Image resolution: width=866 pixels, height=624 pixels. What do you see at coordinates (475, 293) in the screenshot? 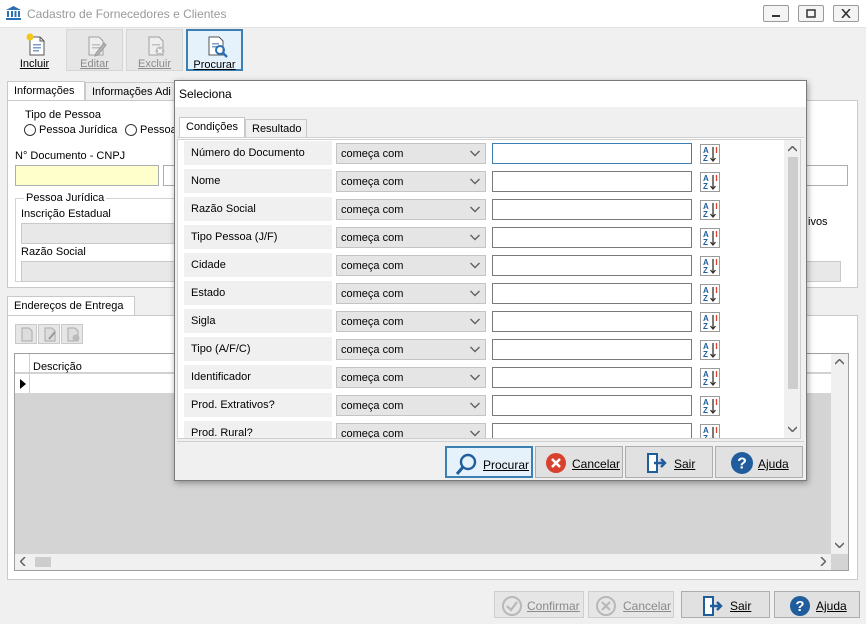
I see `chevron-down-icon` at bounding box center [475, 293].